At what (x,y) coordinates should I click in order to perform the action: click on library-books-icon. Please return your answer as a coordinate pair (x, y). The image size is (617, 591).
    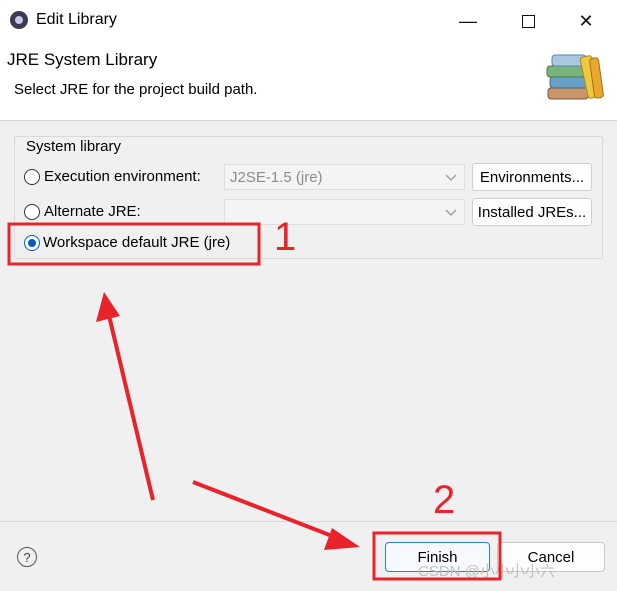
    Looking at the image, I should click on (575, 77).